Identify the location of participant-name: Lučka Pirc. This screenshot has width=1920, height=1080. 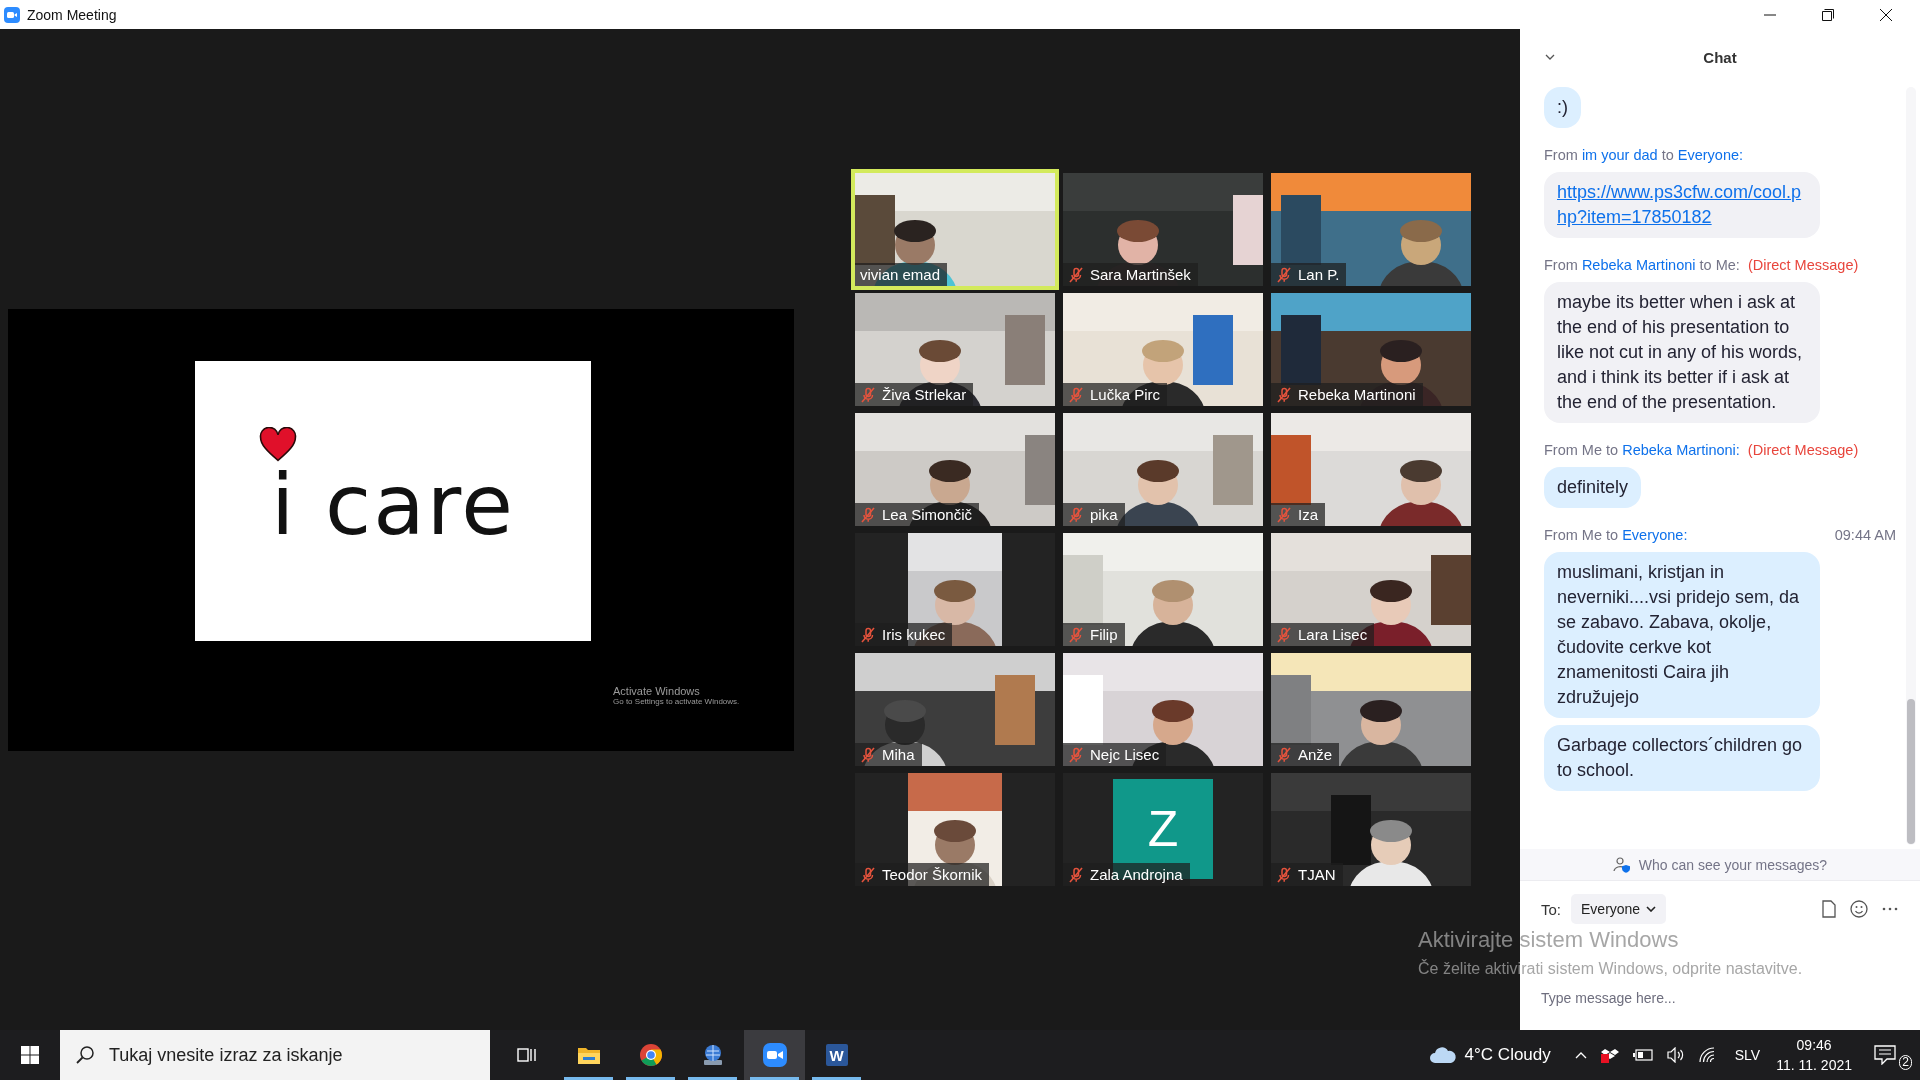
(1125, 394).